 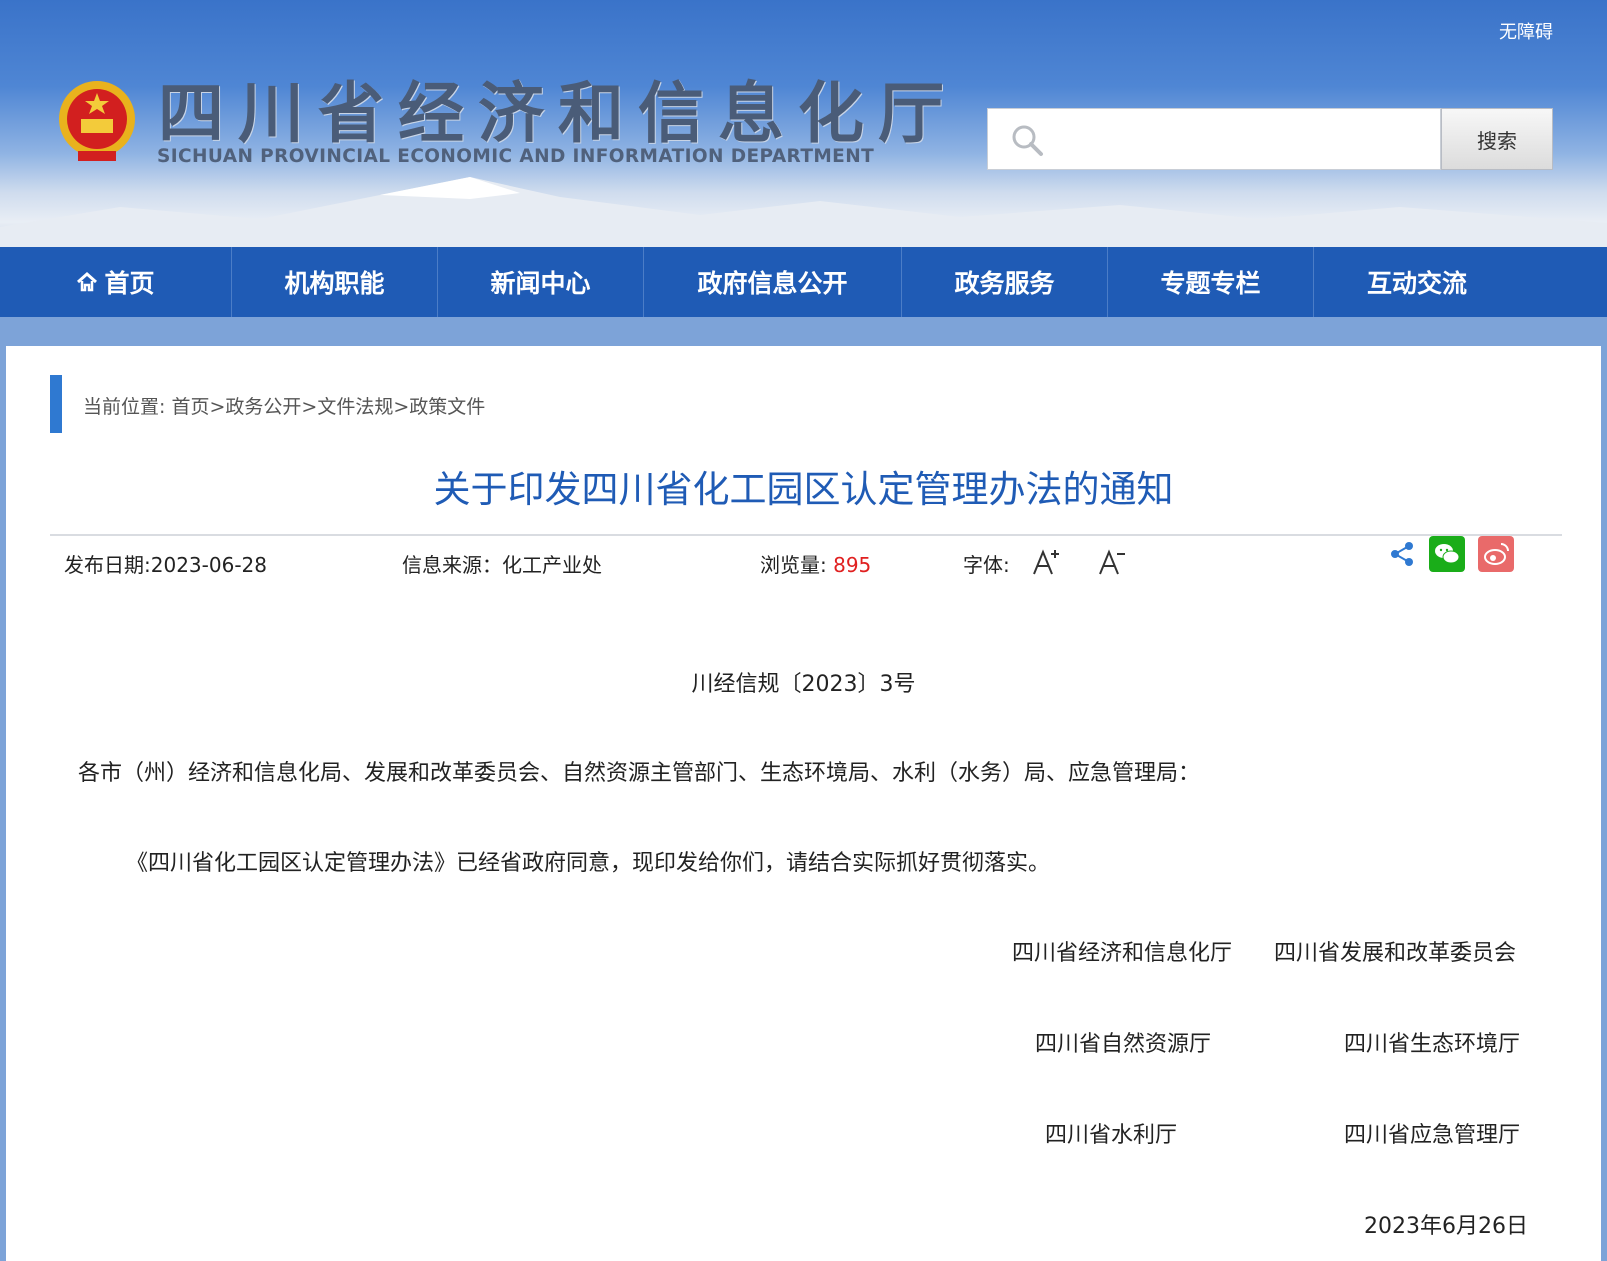 What do you see at coordinates (452, 565) in the screenshot?
I see `source-label: 信息来源：` at bounding box center [452, 565].